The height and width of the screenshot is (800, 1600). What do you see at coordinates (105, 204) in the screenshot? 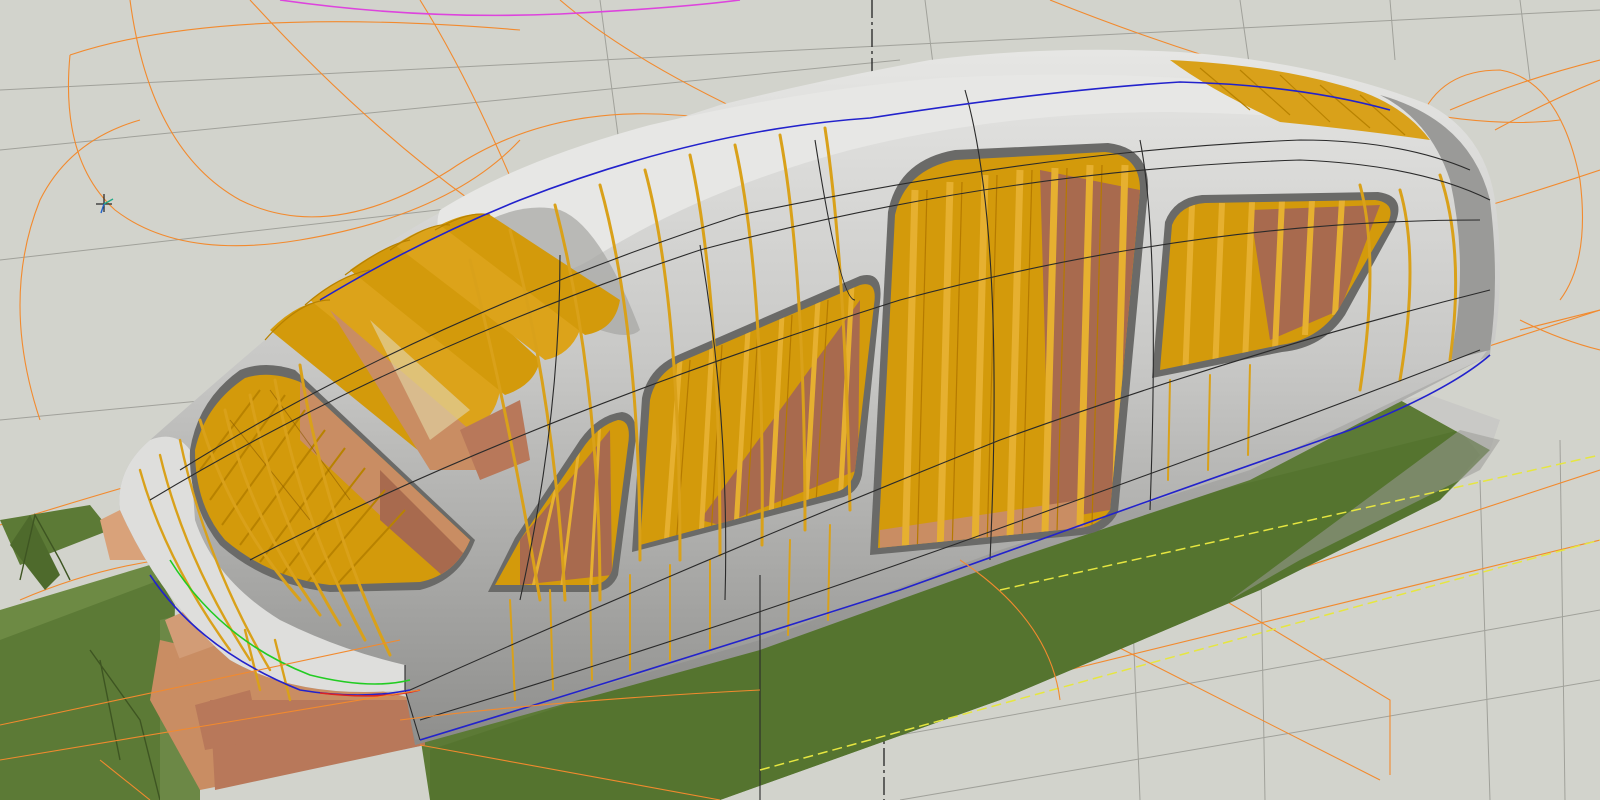
I see `coordinate-triad-icon` at bounding box center [105, 204].